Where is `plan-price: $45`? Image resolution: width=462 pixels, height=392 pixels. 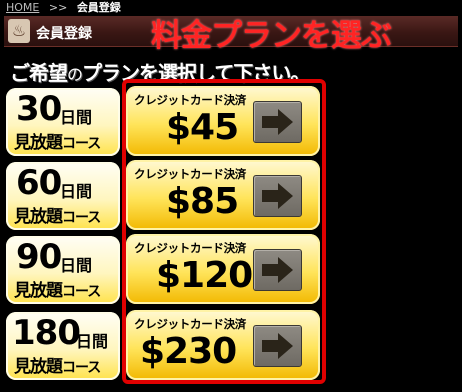
plan-price: $45 is located at coordinates (202, 127).